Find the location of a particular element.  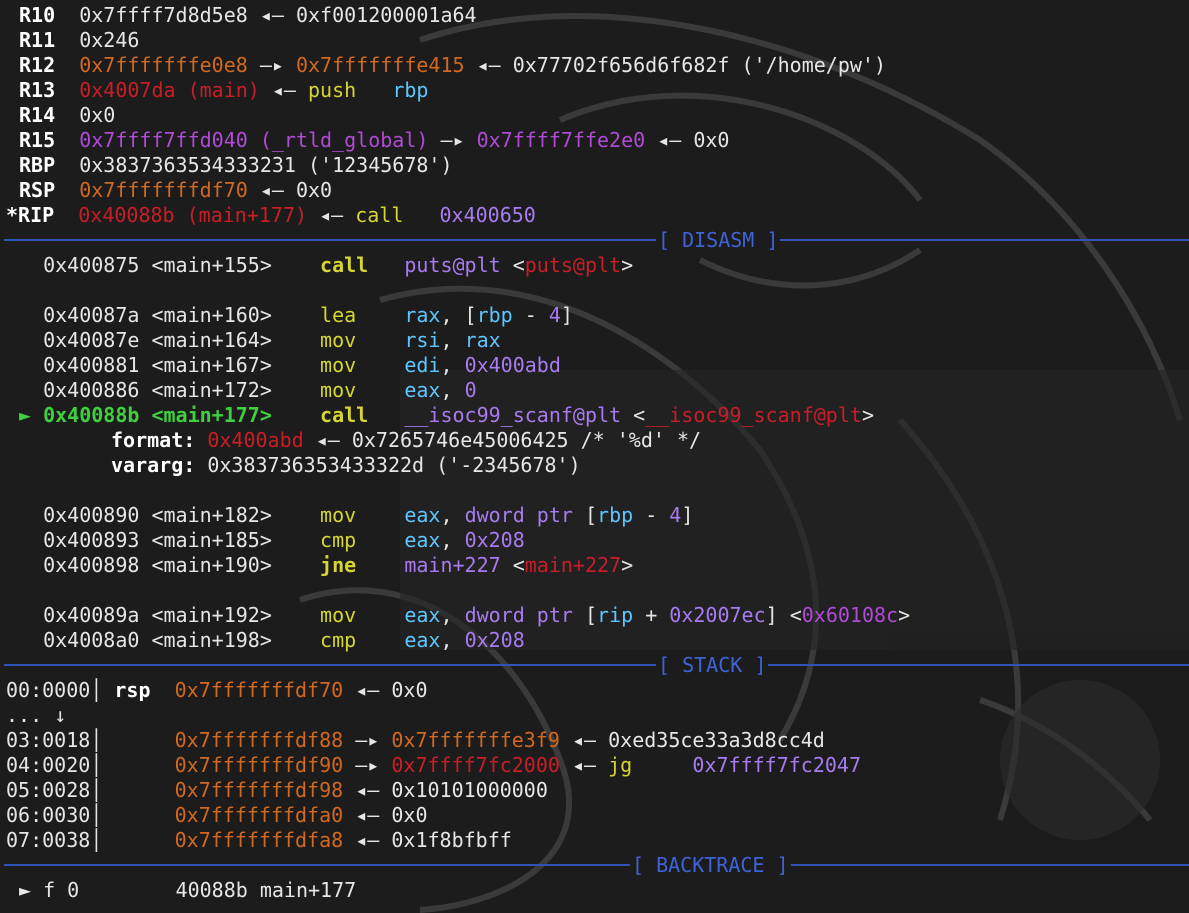

instruction-row: 0x400886 <main+172> mov eax, 0 is located at coordinates (248, 390).